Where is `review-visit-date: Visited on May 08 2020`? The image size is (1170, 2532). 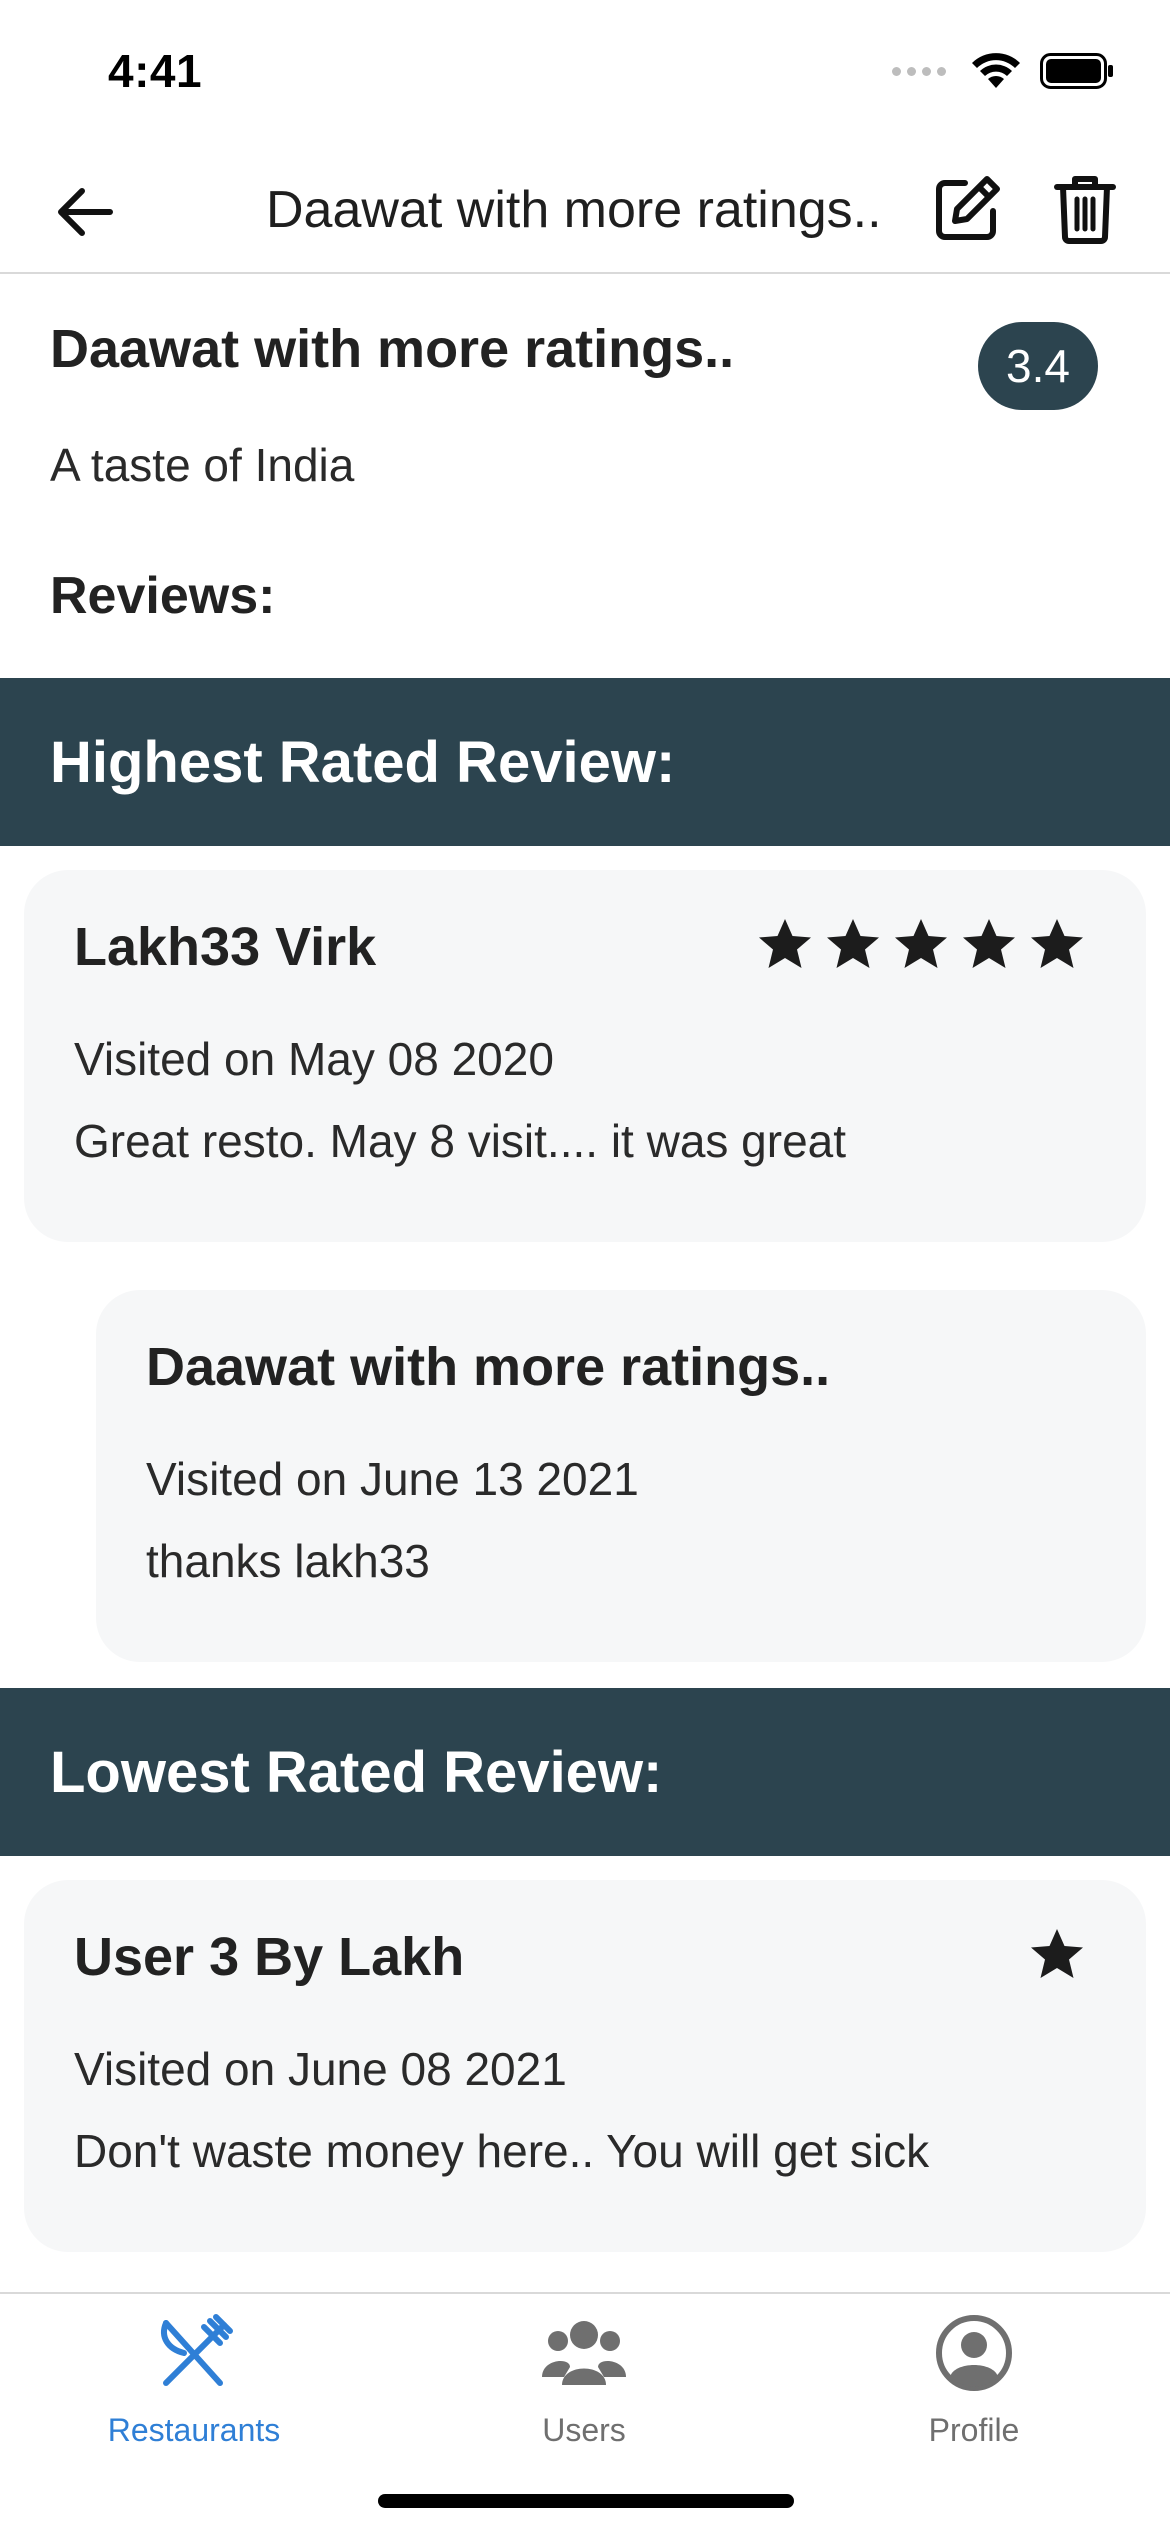 review-visit-date: Visited on May 08 2020 is located at coordinates (314, 1059).